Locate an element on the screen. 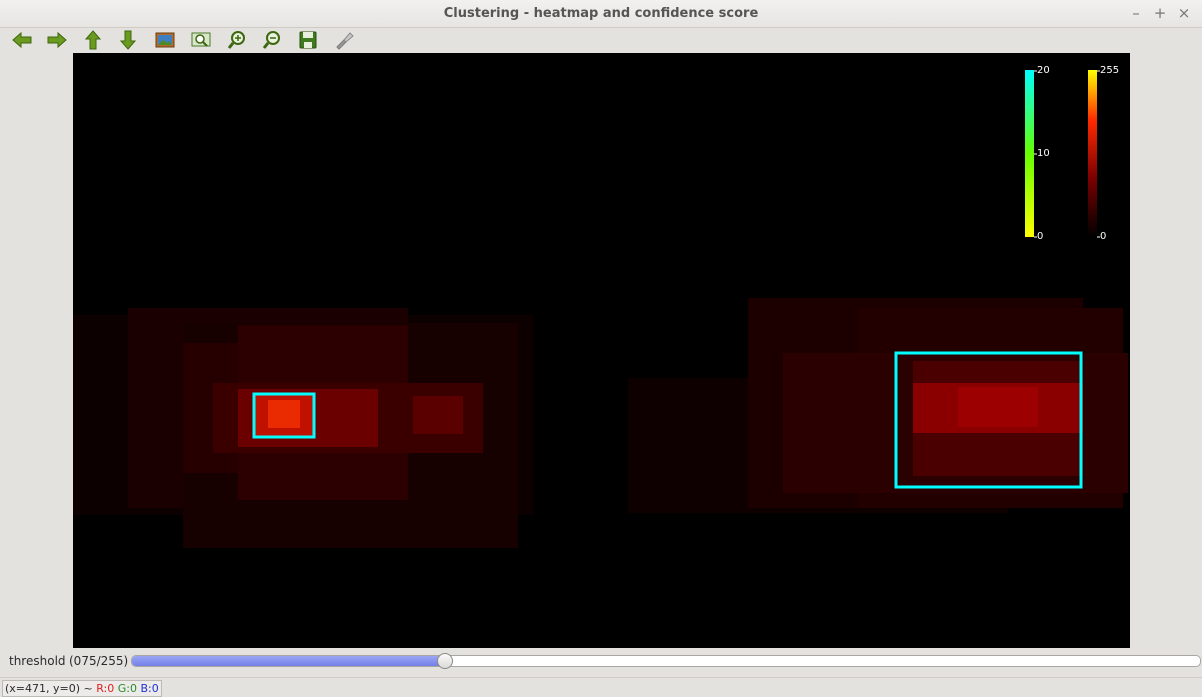  zoom-in-icon is located at coordinates (236, 40).